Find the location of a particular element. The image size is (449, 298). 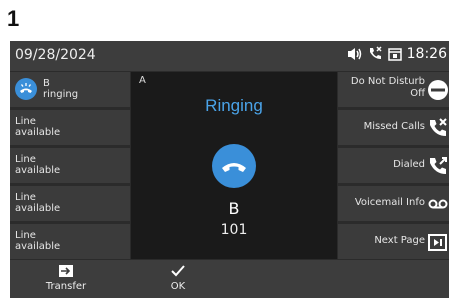

transfer-button: Transfer is located at coordinates (66, 277).